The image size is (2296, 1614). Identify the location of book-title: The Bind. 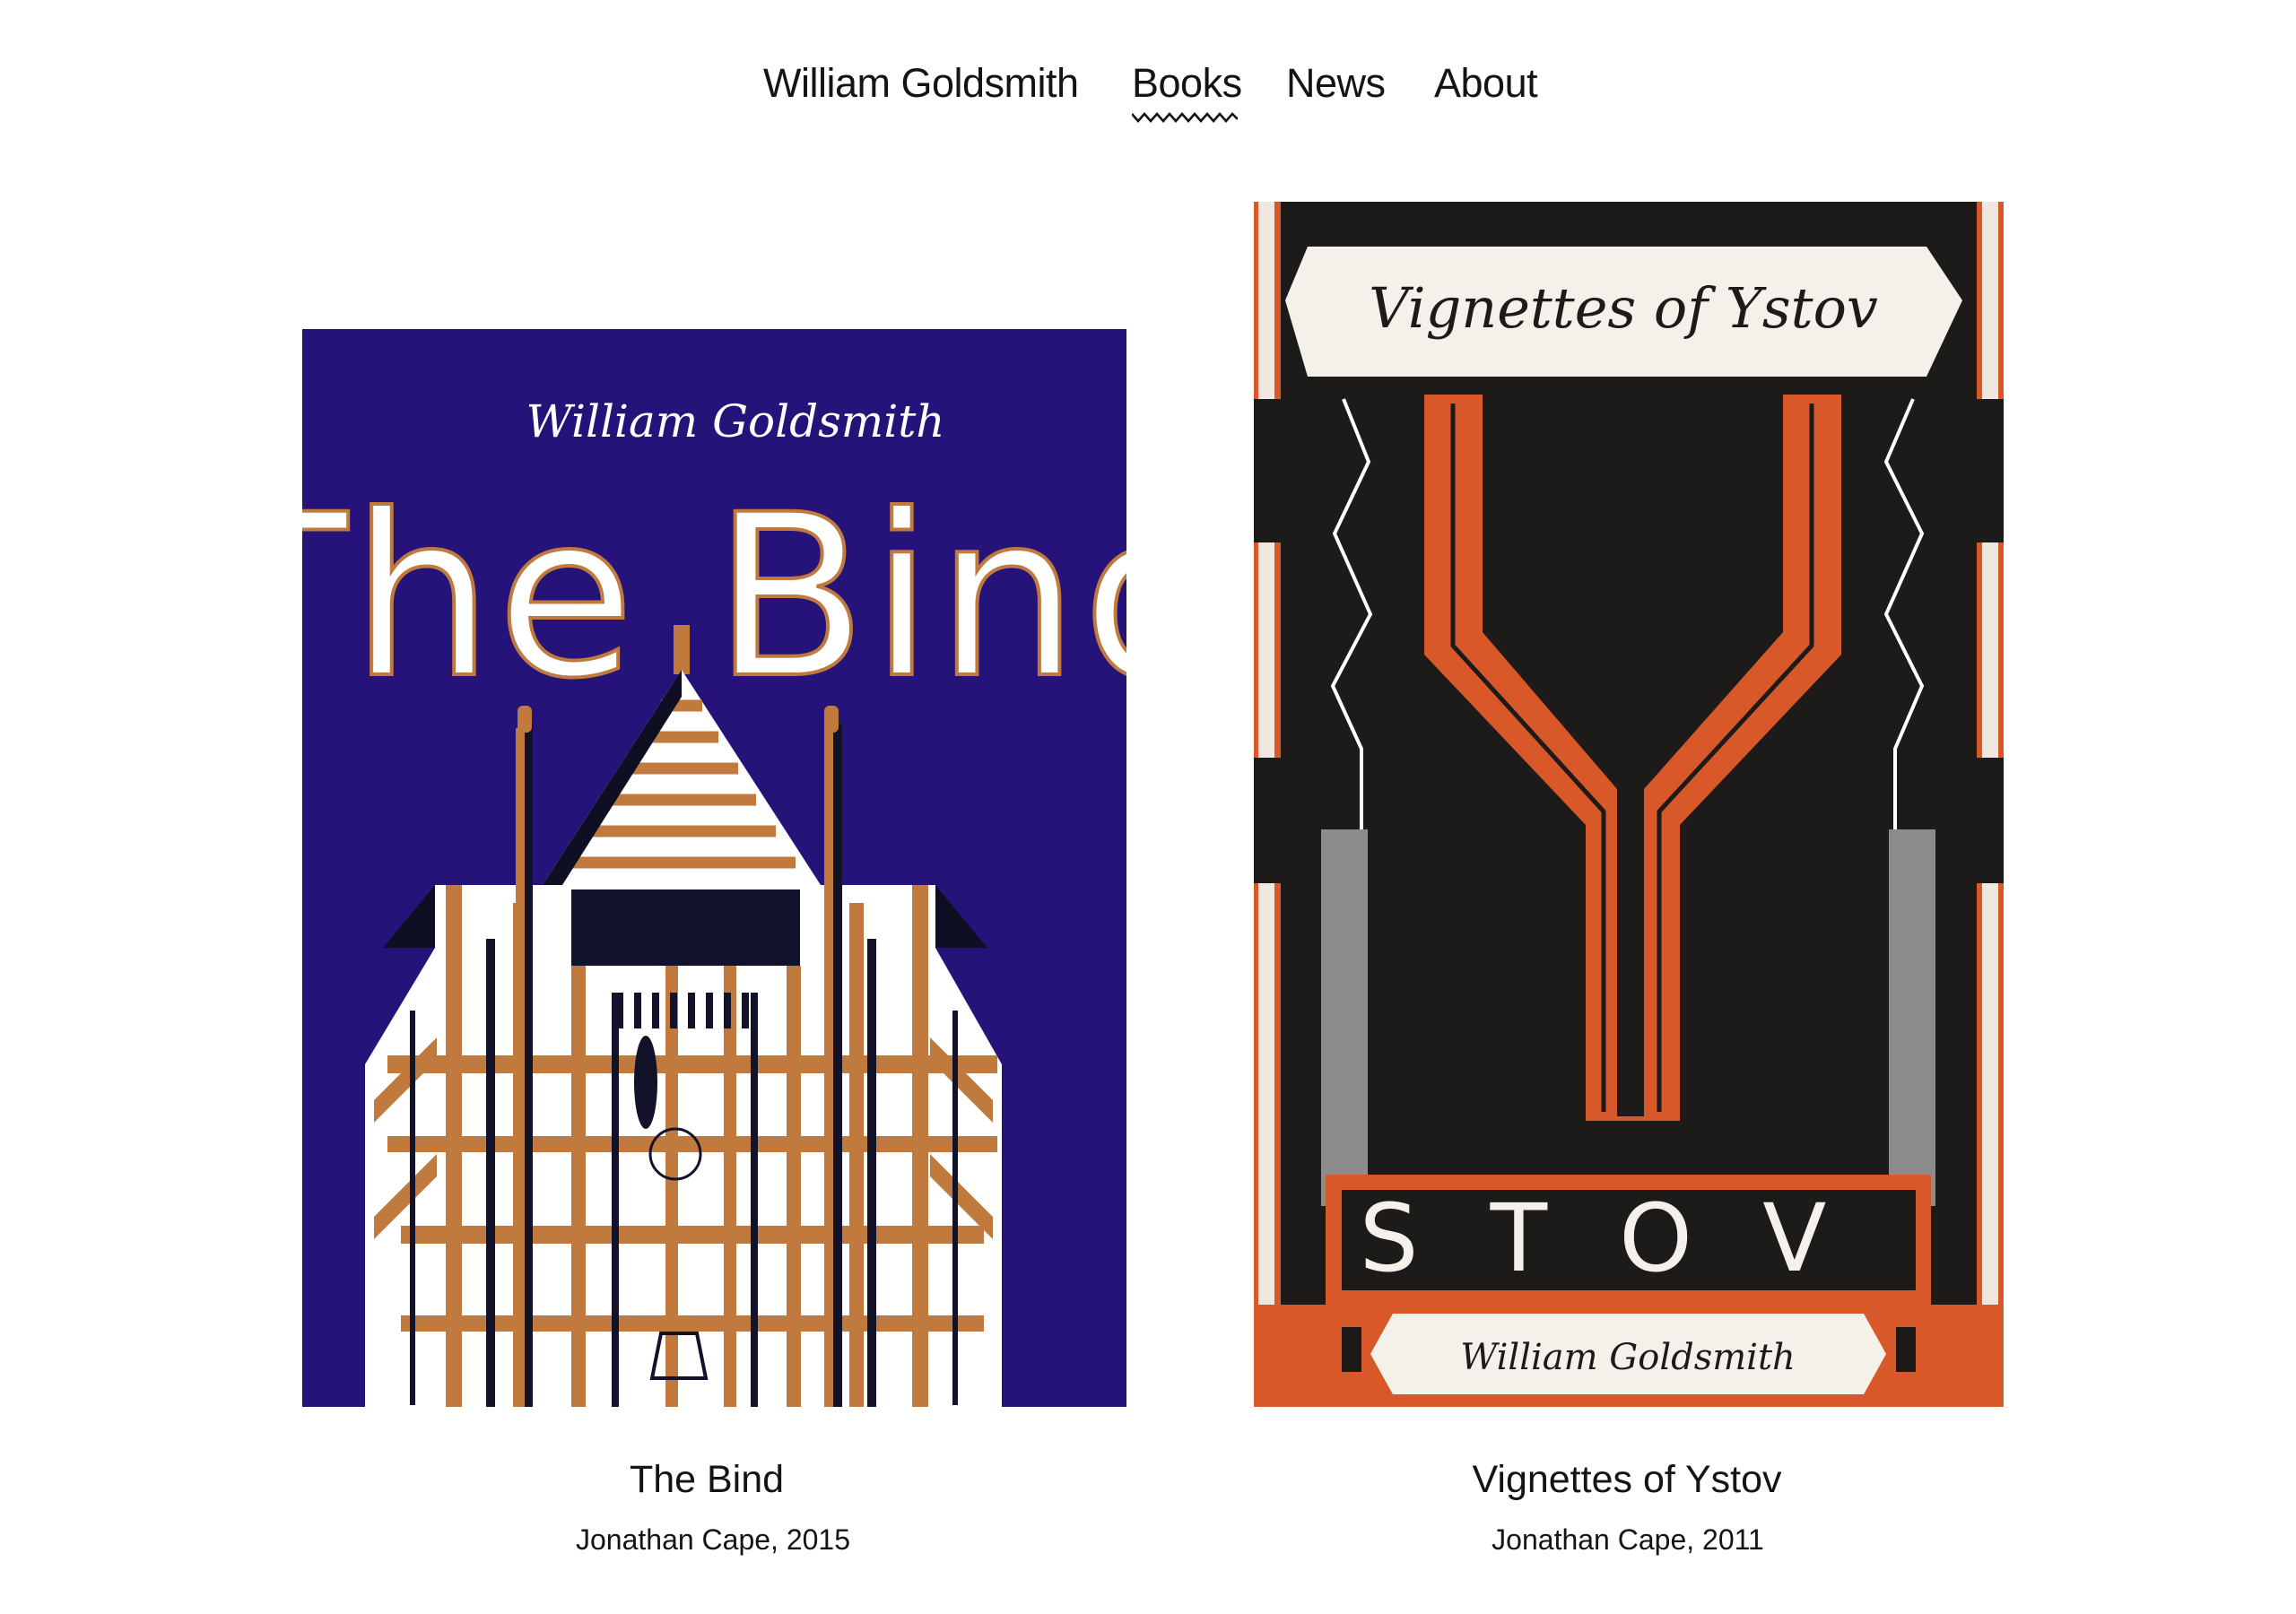
(706, 1479).